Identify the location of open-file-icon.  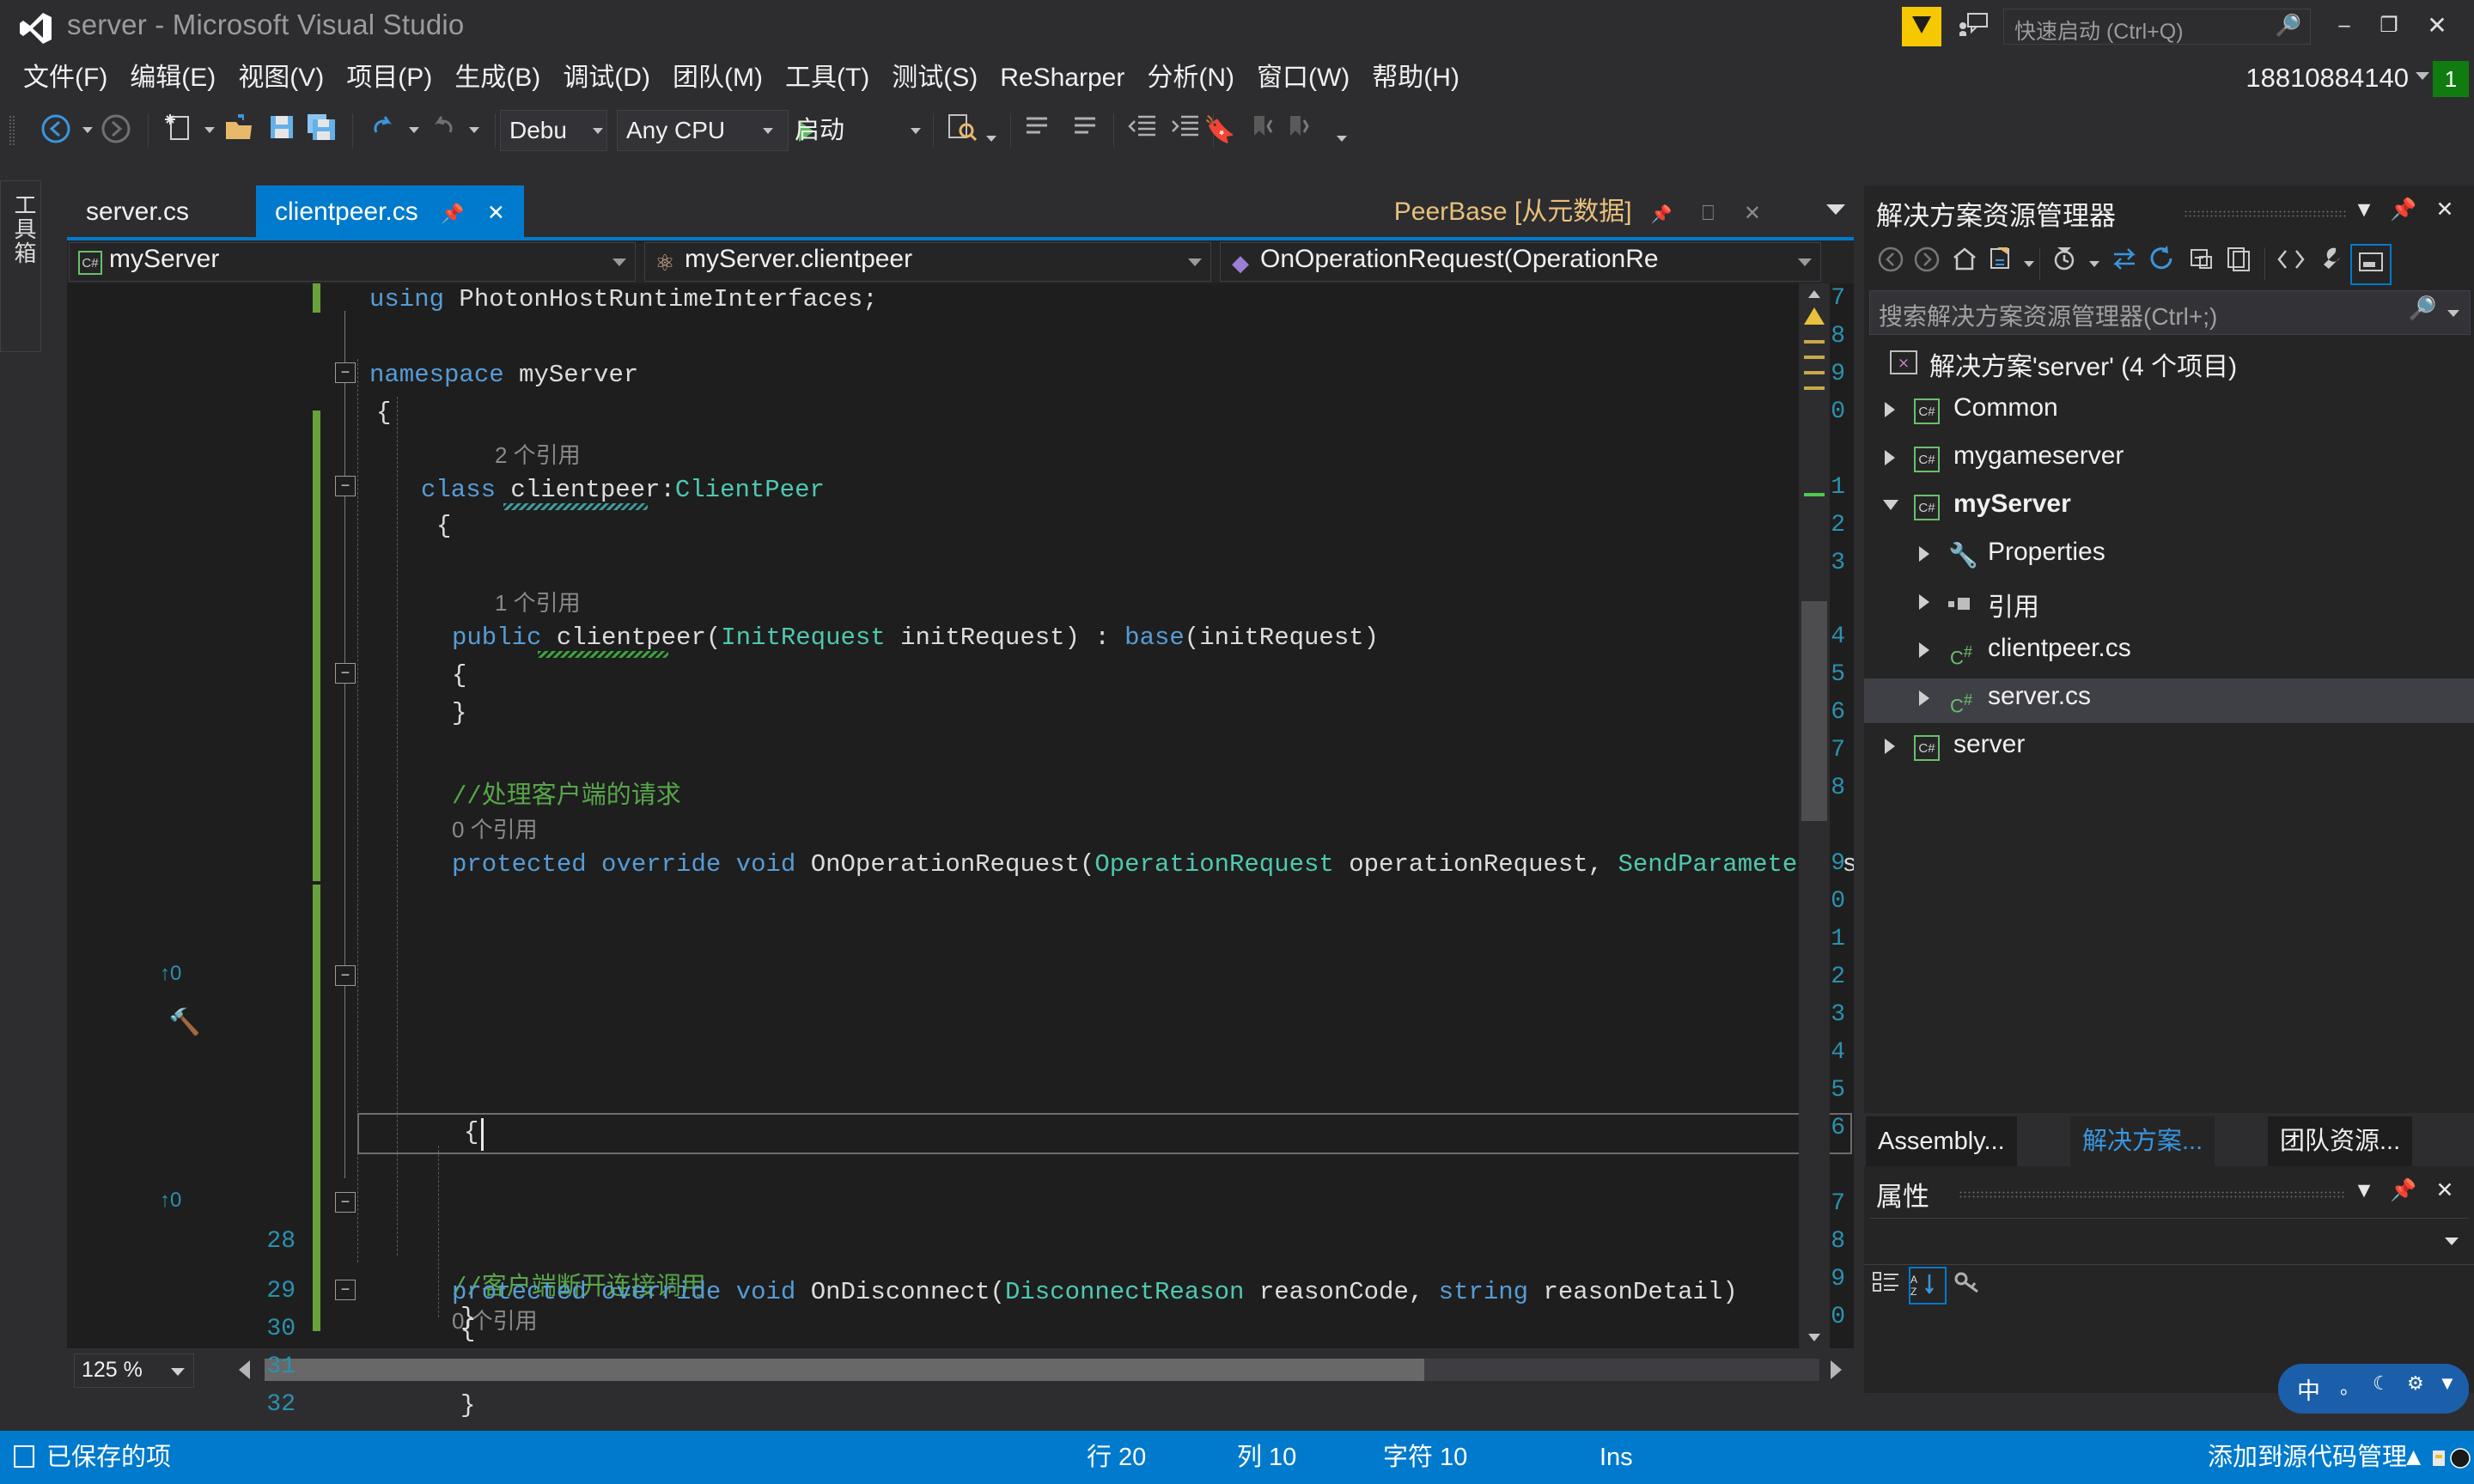
(239, 131).